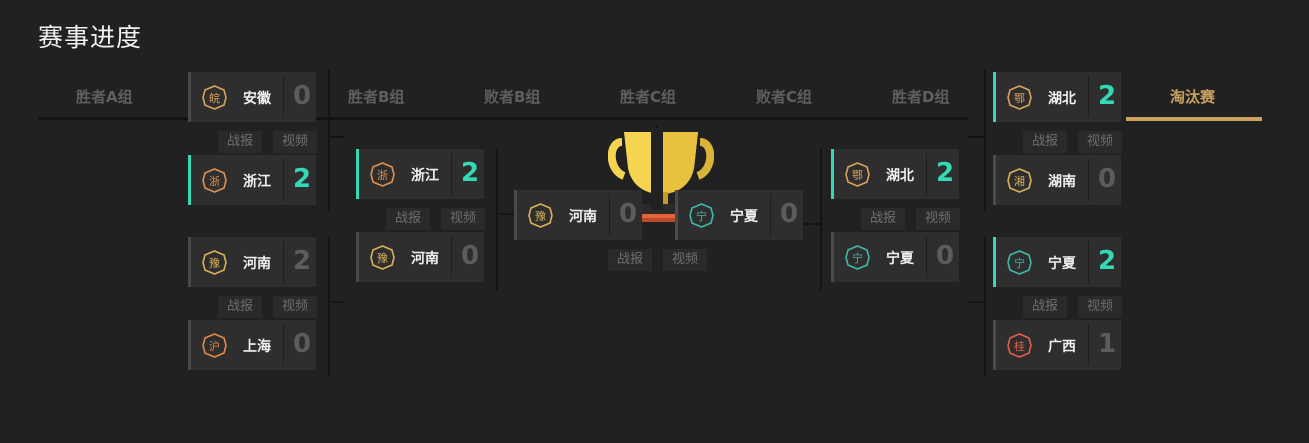  Describe the element at coordinates (257, 347) in the screenshot. I see `team-name: 上海` at that location.